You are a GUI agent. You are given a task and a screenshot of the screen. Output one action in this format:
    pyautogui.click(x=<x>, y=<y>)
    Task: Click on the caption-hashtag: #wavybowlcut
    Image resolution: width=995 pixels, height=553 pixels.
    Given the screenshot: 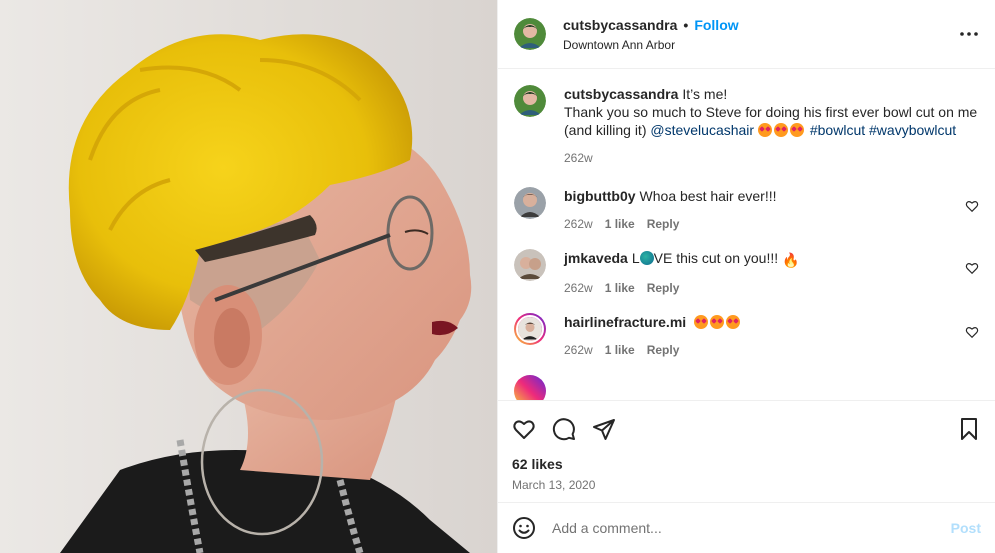 What is the action you would take?
    pyautogui.click(x=912, y=130)
    